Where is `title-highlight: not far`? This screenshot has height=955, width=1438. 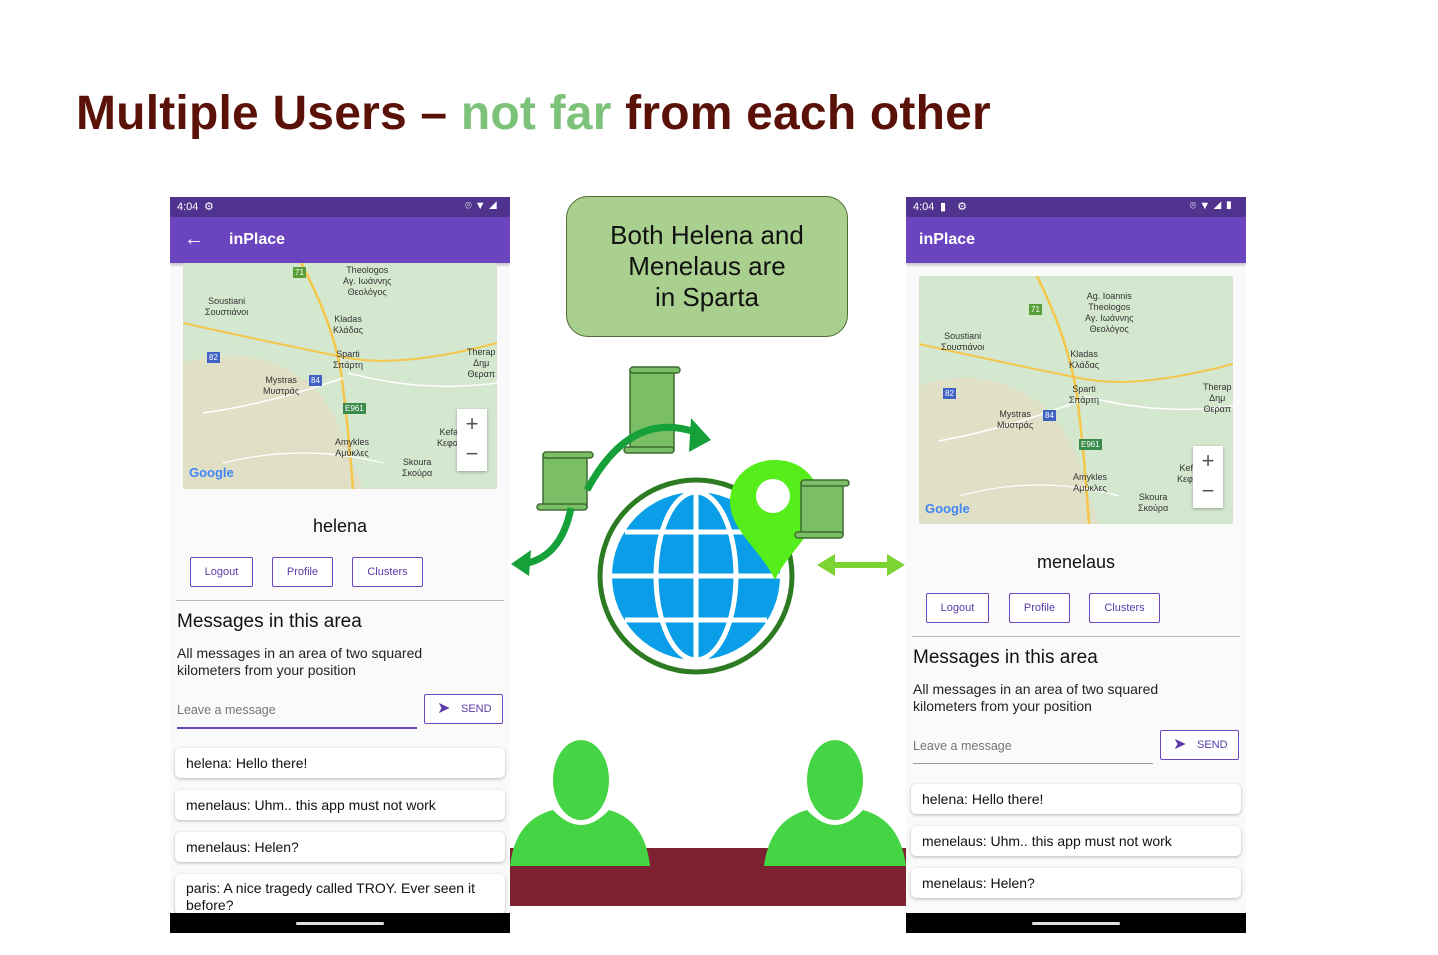 title-highlight: not far is located at coordinates (536, 113).